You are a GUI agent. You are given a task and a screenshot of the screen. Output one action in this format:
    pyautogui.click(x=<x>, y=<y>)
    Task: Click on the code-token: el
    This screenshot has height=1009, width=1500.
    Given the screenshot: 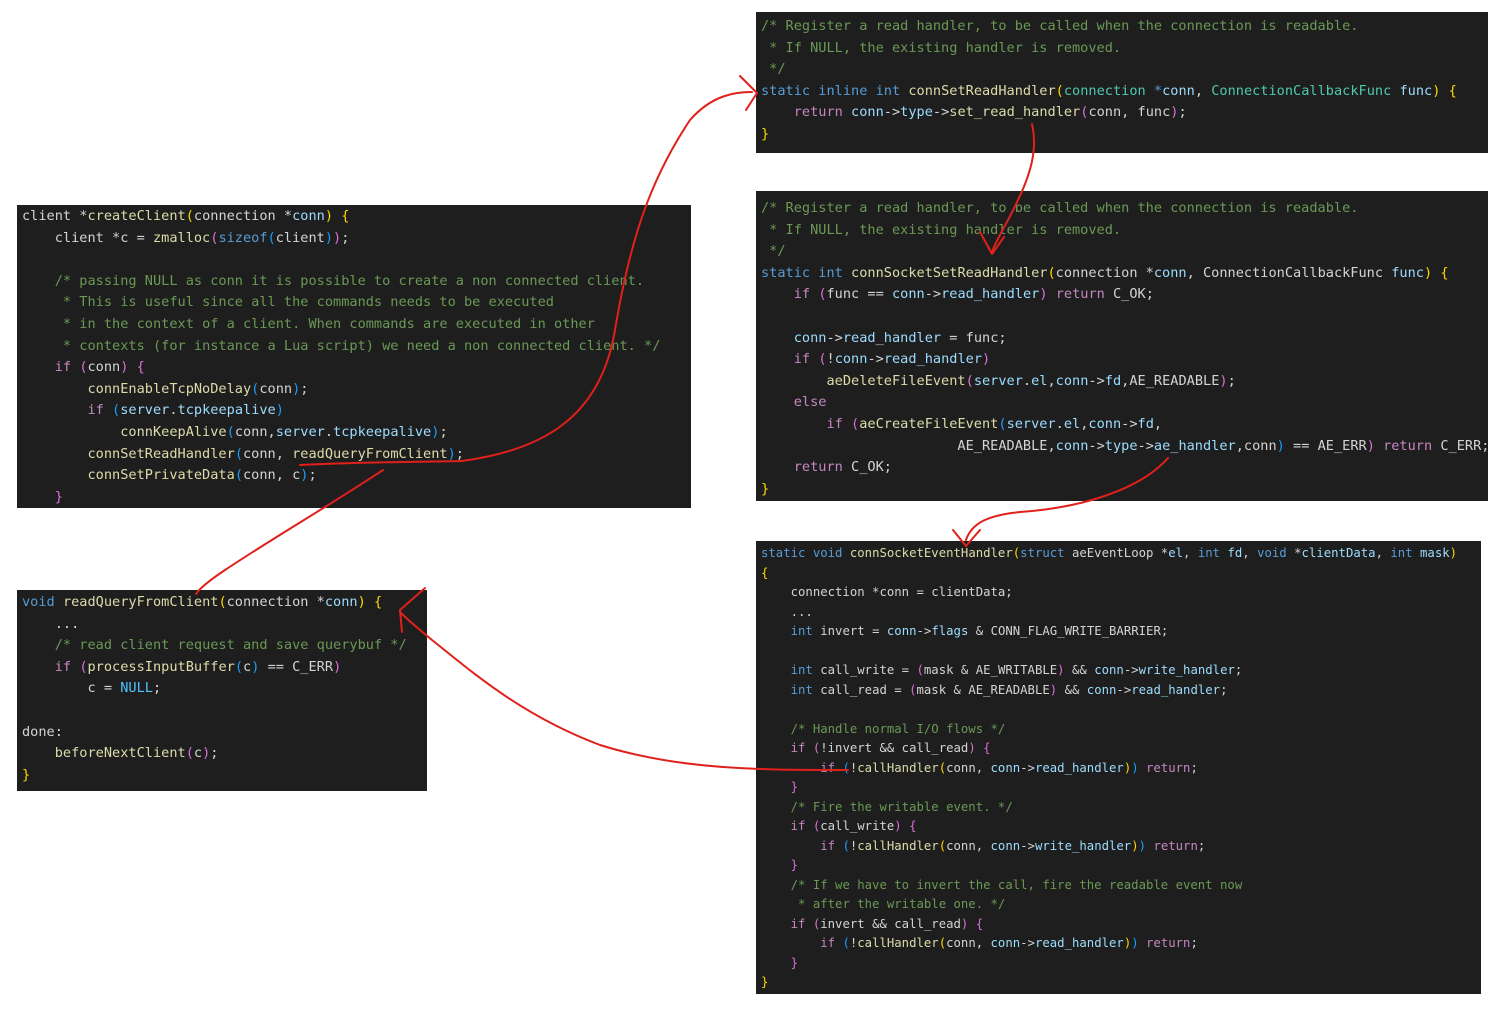 What is the action you would take?
    pyautogui.click(x=1072, y=423)
    